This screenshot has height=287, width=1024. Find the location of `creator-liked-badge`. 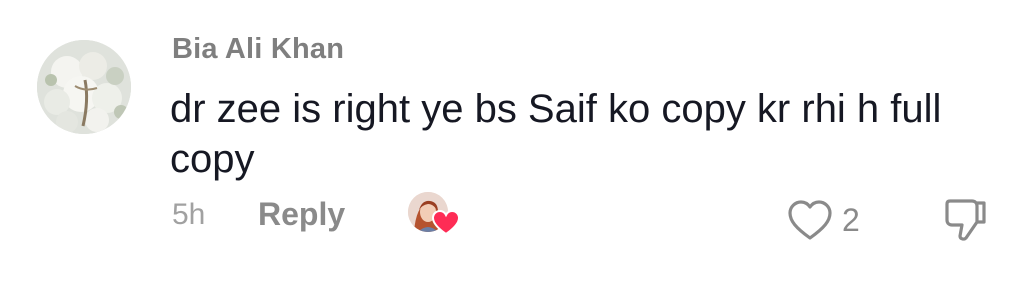

creator-liked-badge is located at coordinates (434, 215).